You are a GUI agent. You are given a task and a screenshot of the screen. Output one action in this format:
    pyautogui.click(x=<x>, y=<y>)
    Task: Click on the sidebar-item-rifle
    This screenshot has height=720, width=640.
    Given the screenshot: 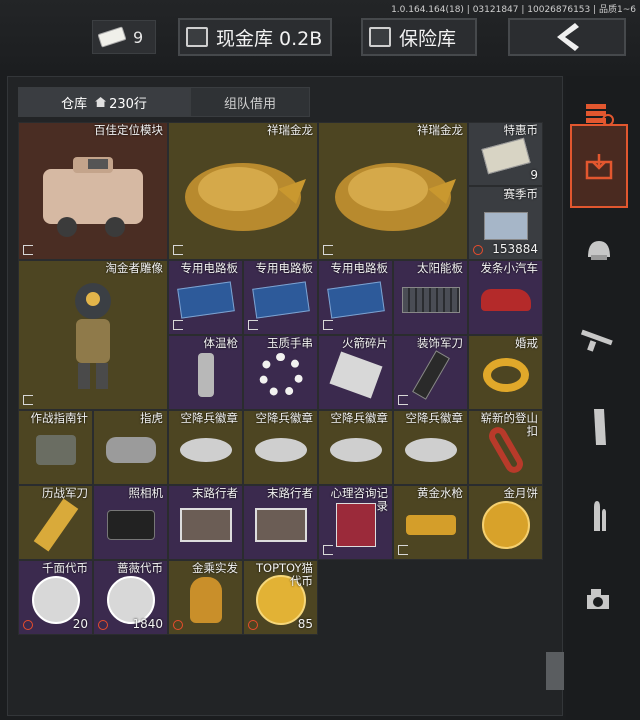 What is the action you would take?
    pyautogui.click(x=599, y=341)
    